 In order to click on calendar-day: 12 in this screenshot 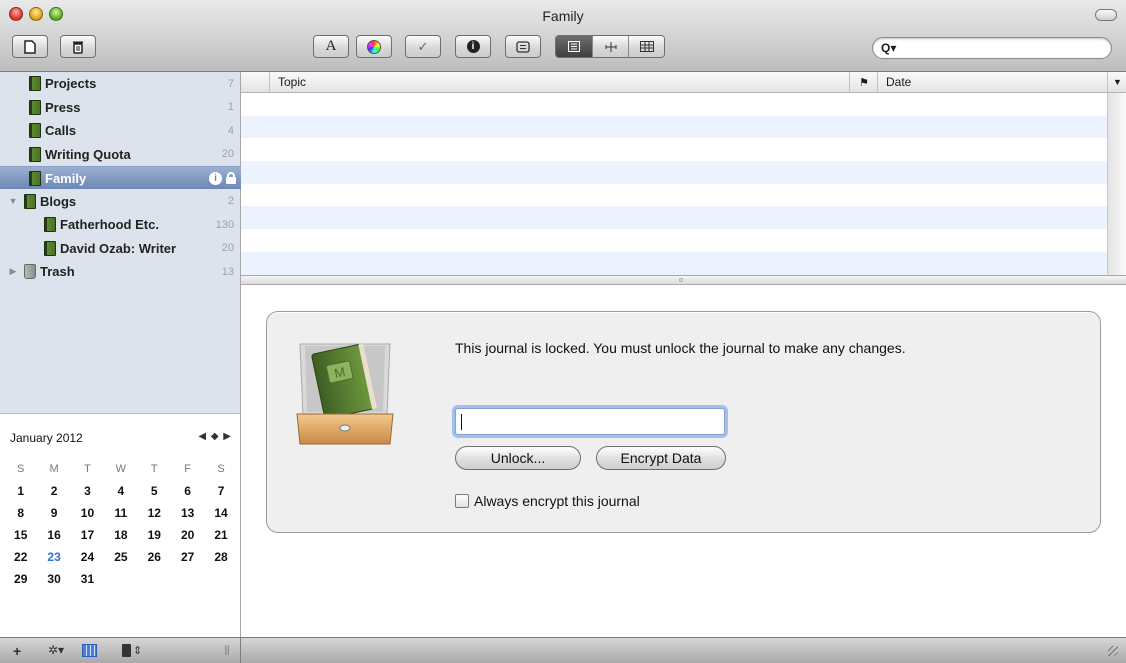, I will do `click(154, 513)`.